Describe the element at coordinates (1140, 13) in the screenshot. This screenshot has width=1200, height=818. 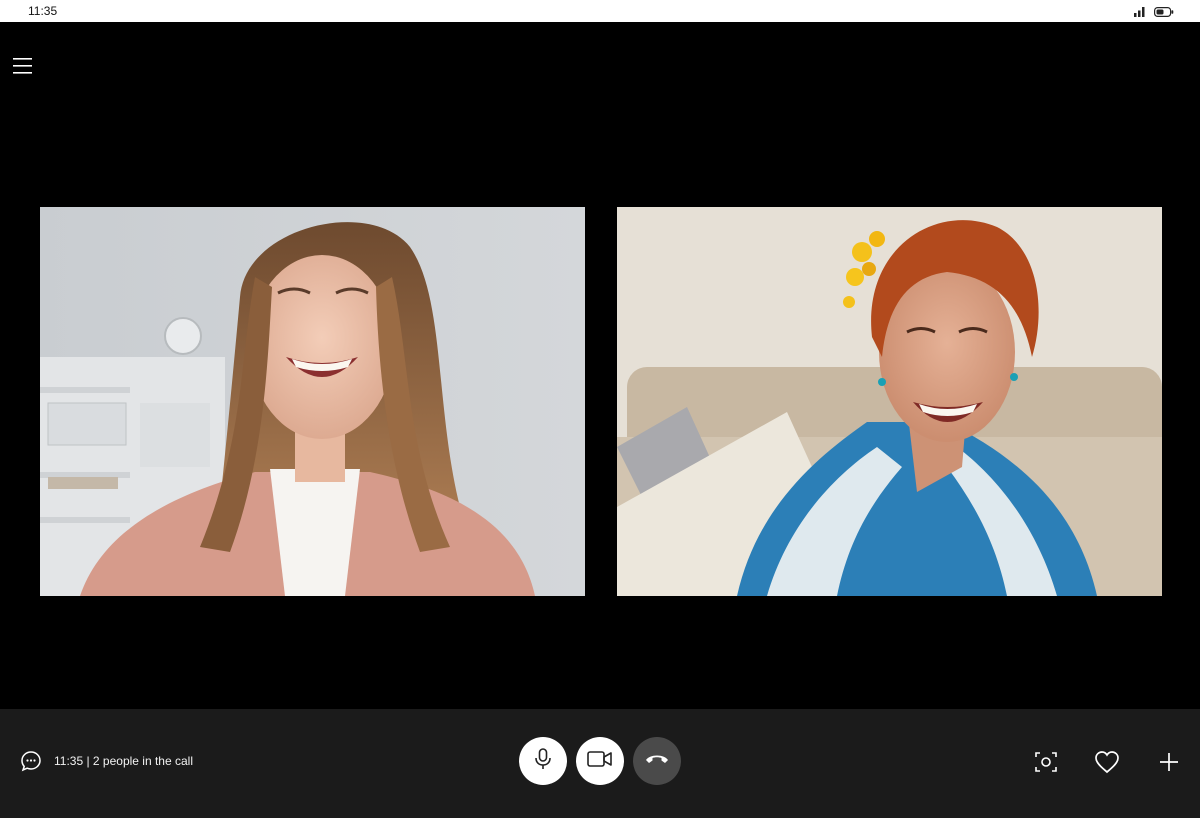
I see `signal-bars-icon` at that location.